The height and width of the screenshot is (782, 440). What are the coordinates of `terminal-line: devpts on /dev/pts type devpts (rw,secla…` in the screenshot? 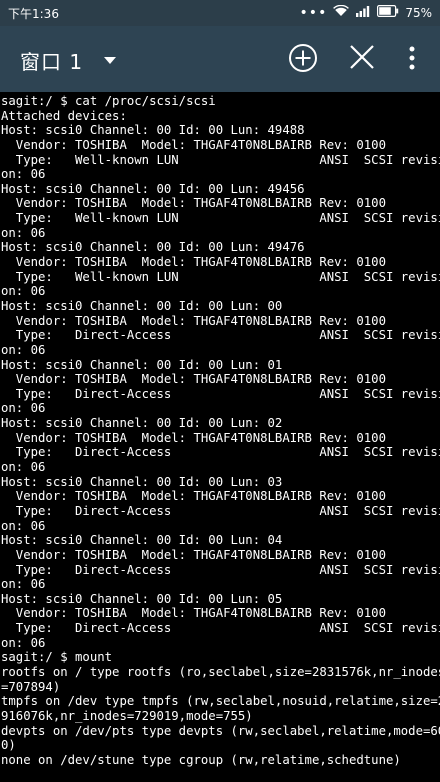 It's located at (220, 730).